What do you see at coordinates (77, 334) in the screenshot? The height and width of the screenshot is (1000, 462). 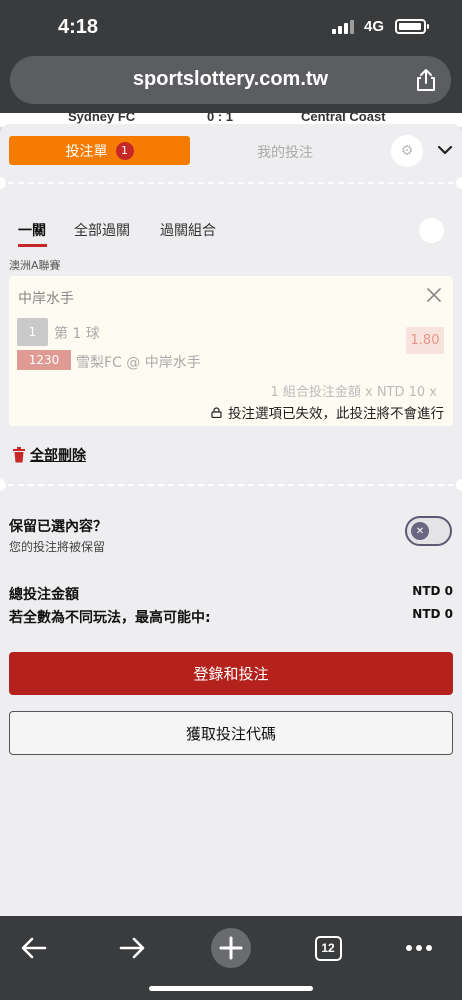 I see `market-name: 第 1 球` at bounding box center [77, 334].